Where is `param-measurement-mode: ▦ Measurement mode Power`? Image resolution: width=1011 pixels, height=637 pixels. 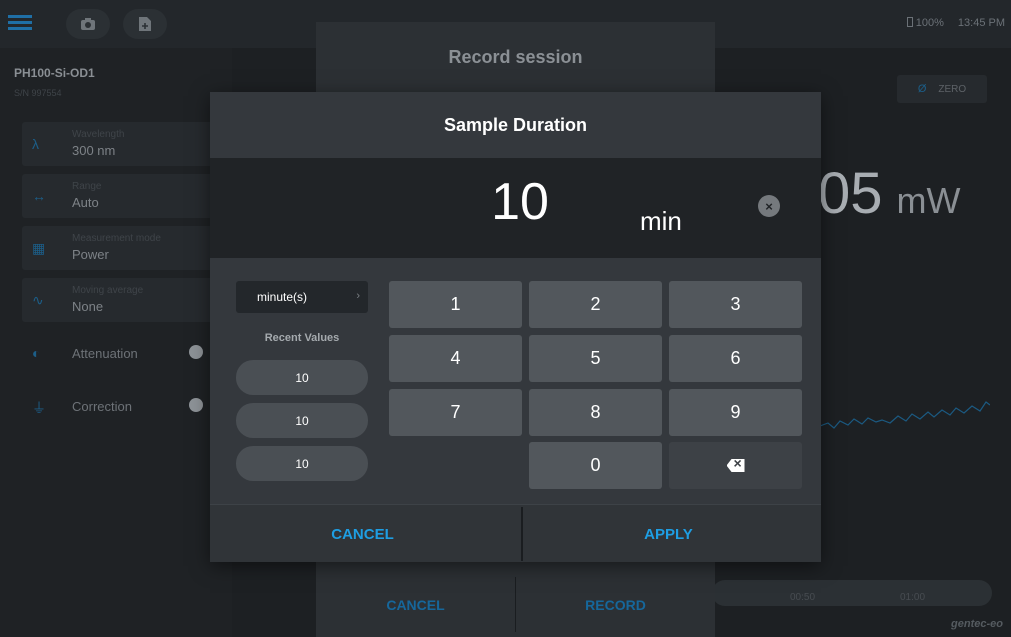
param-measurement-mode: ▦ Measurement mode Power is located at coordinates (127, 248).